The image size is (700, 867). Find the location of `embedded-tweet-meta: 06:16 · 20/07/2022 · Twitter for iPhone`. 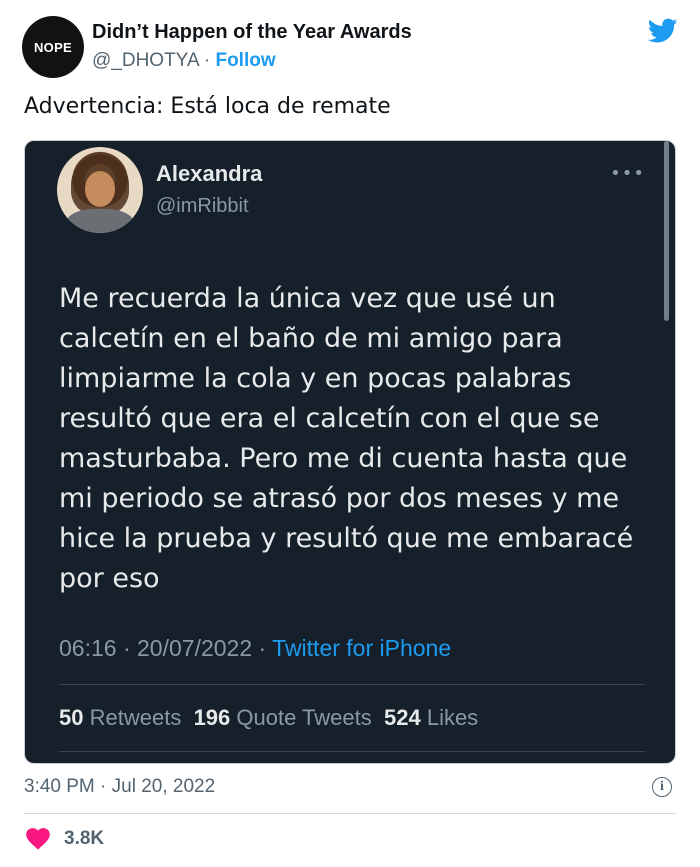

embedded-tweet-meta: 06:16 · 20/07/2022 · Twitter for iPhone is located at coordinates (255, 648).